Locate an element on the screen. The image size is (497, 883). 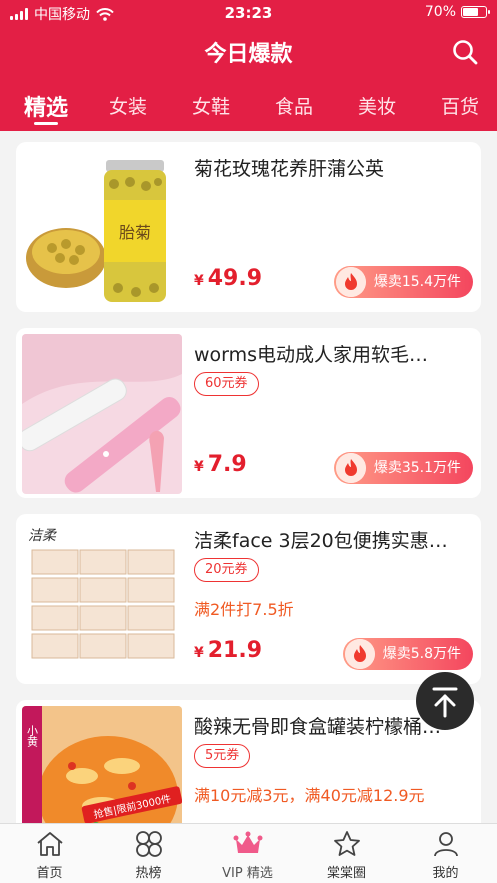
nav-hot-list: 热榜 is located at coordinates (148, 853).